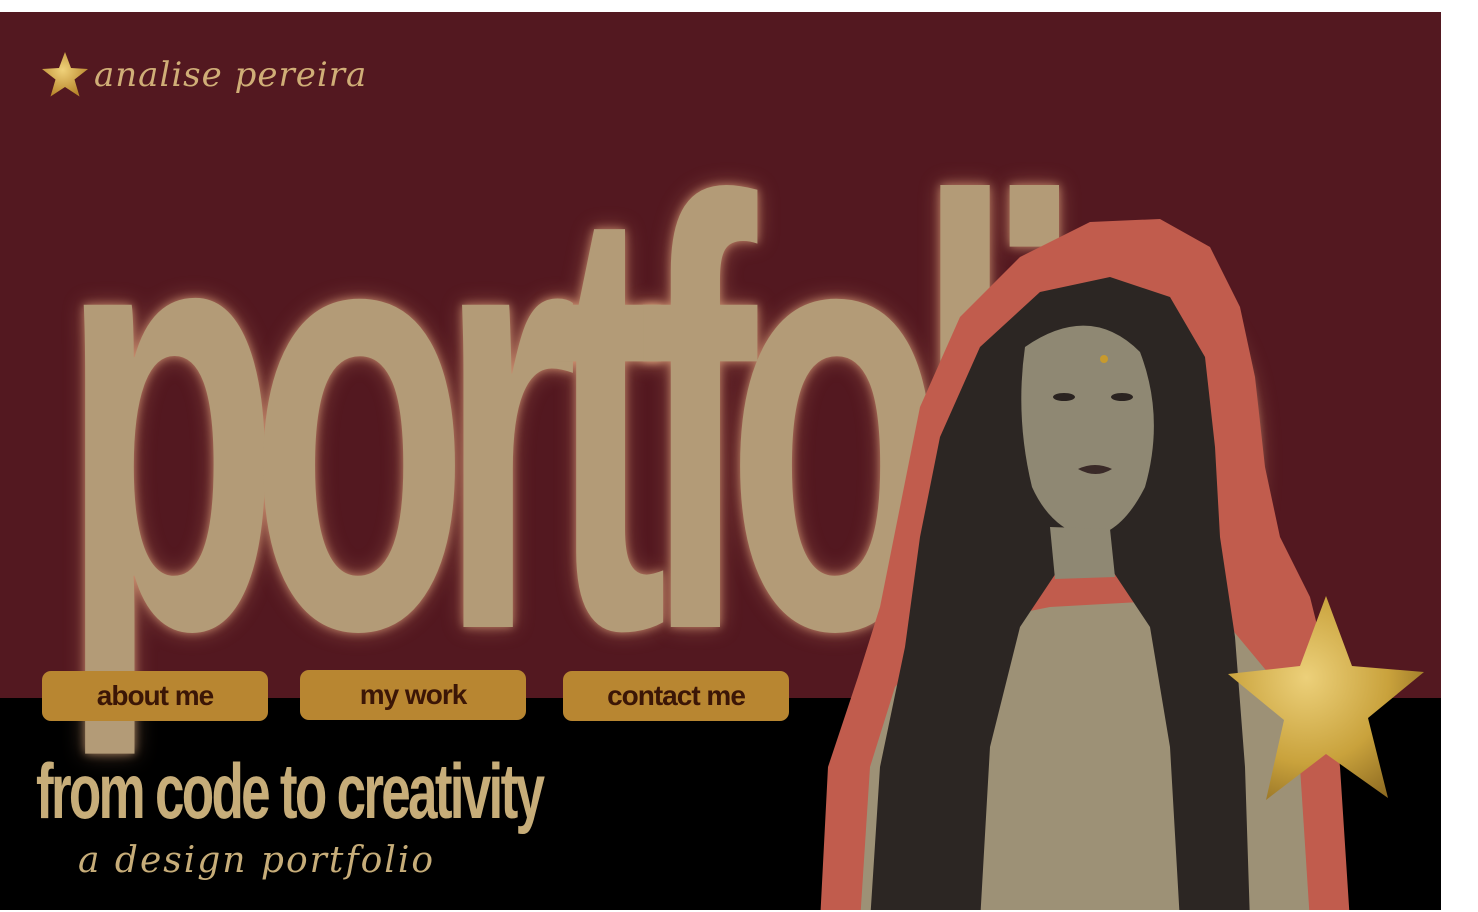 The image size is (1478, 912). I want to click on contact-me-button: contact me, so click(676, 696).